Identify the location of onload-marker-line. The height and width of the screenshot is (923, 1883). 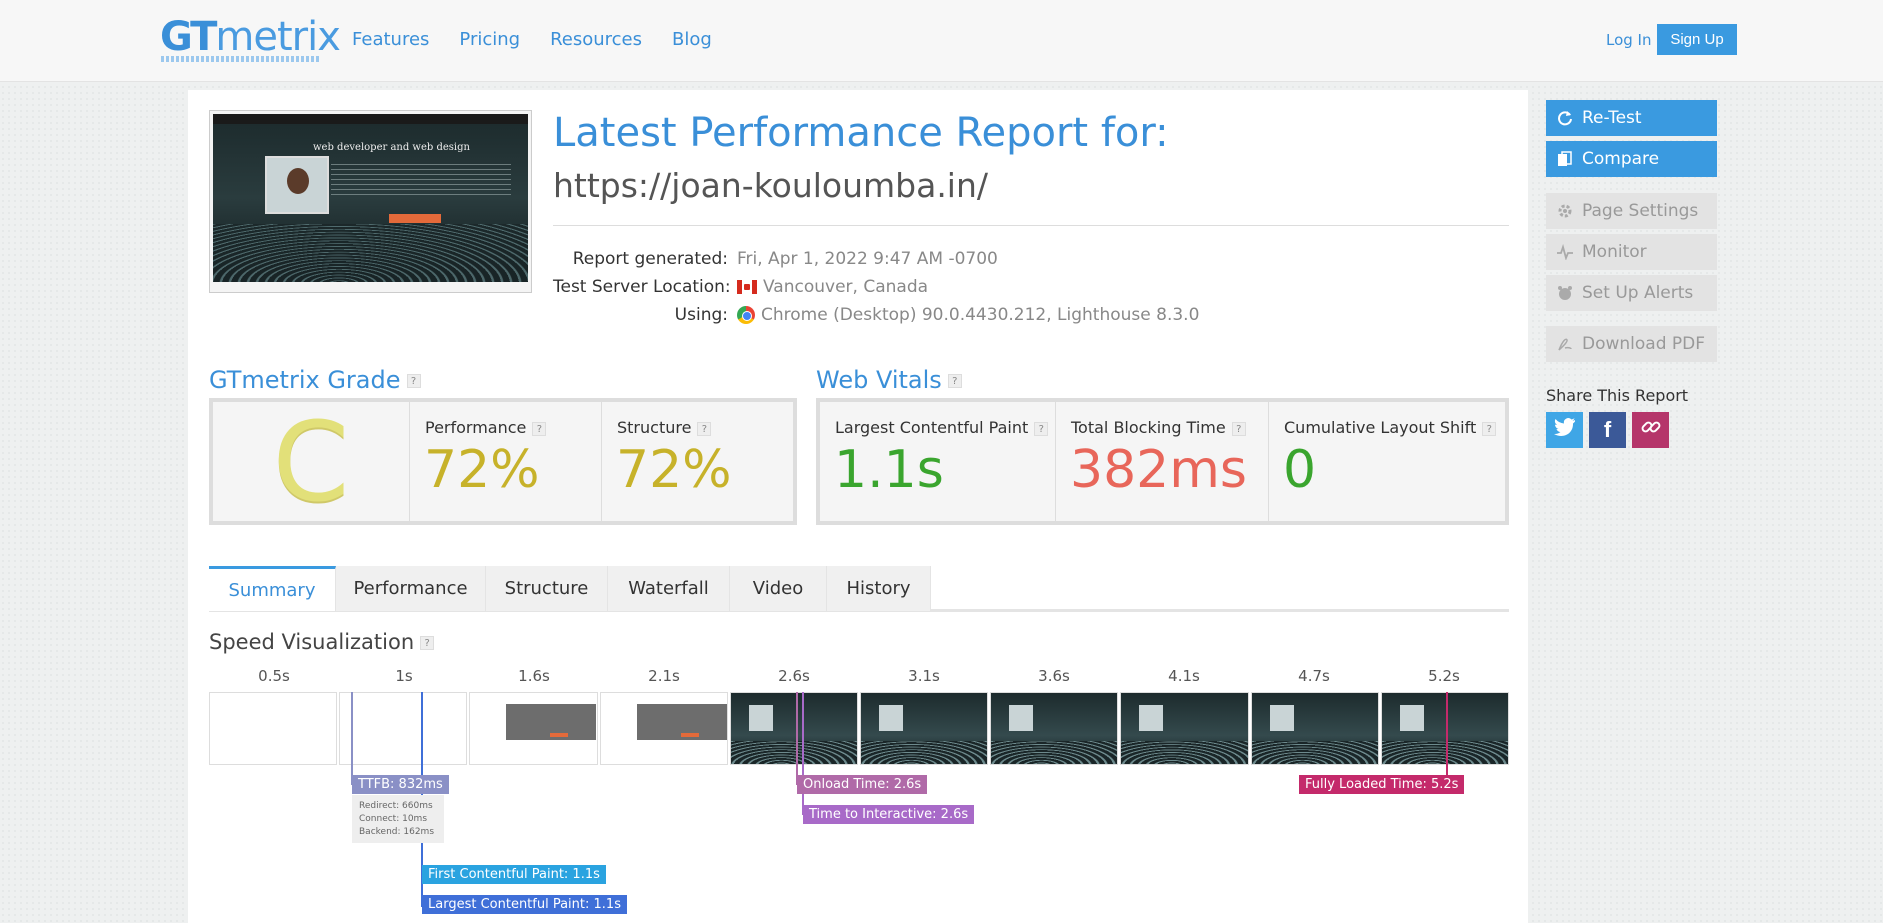
(797, 738).